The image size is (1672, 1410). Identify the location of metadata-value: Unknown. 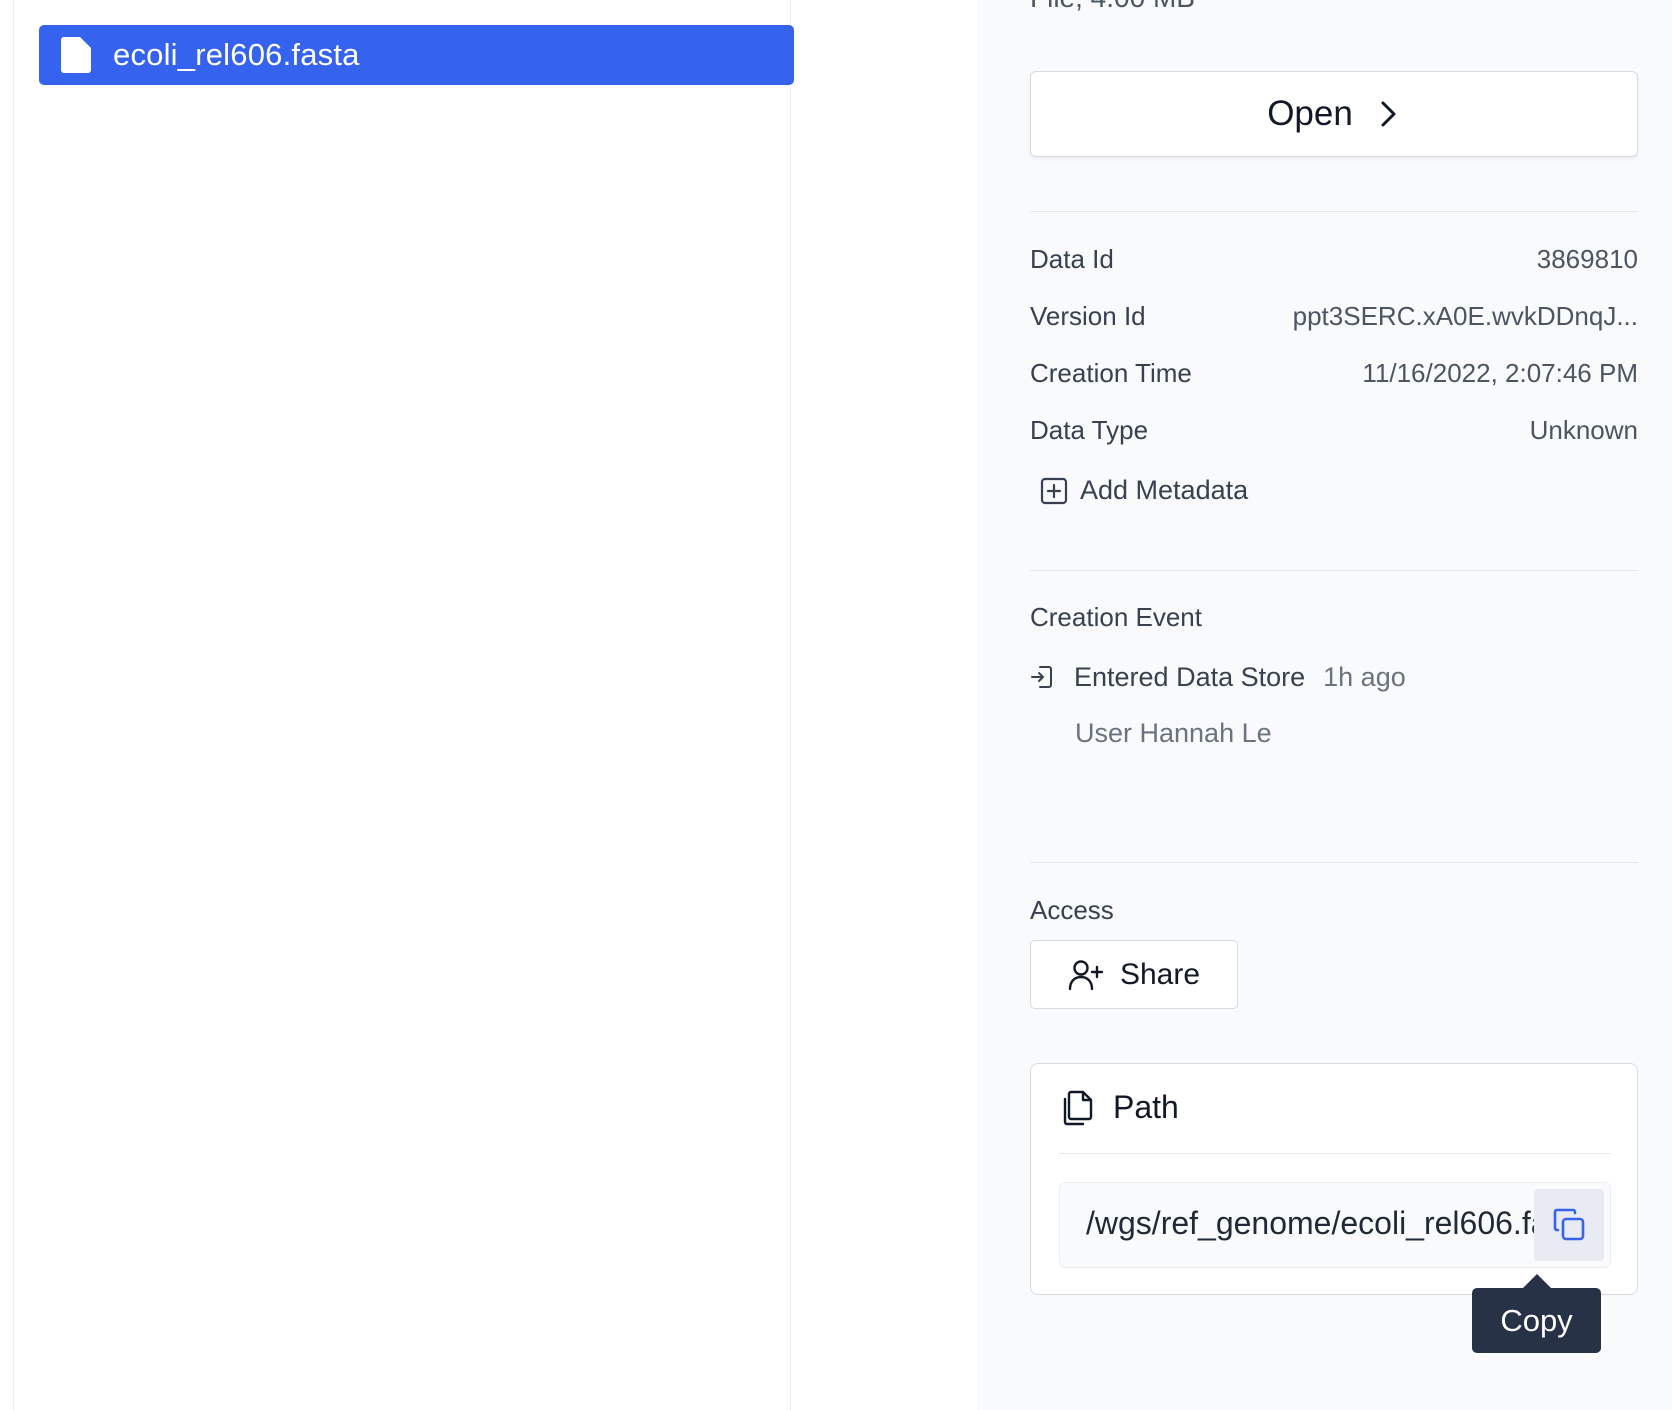
(1583, 429).